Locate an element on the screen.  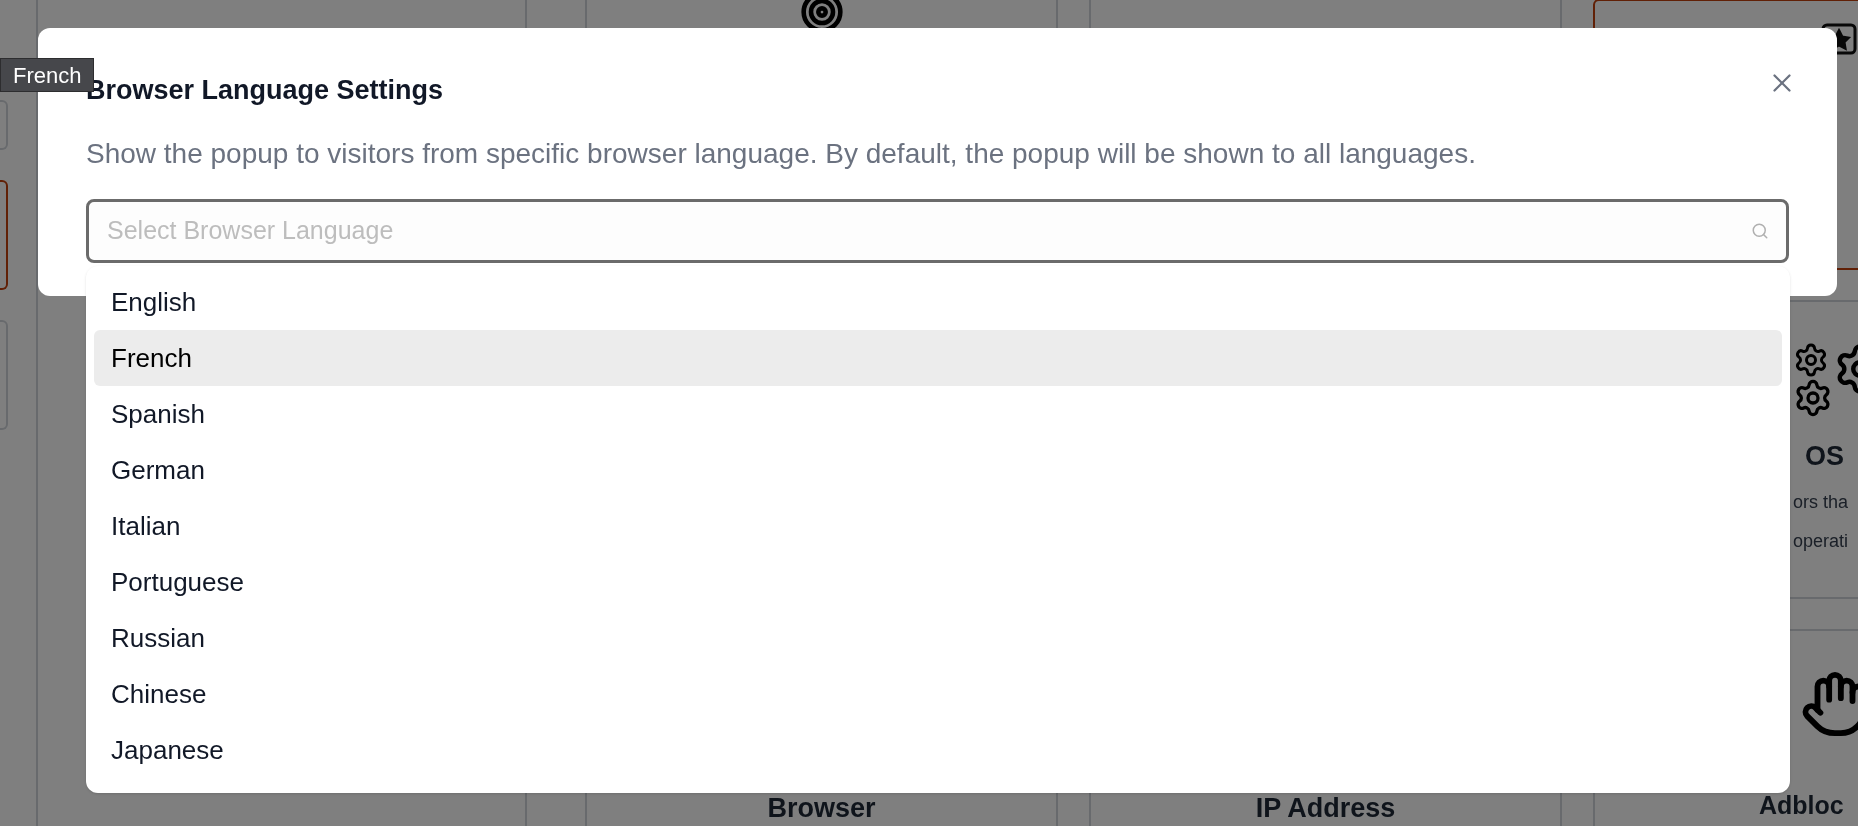
tooltip: French is located at coordinates (47, 75).